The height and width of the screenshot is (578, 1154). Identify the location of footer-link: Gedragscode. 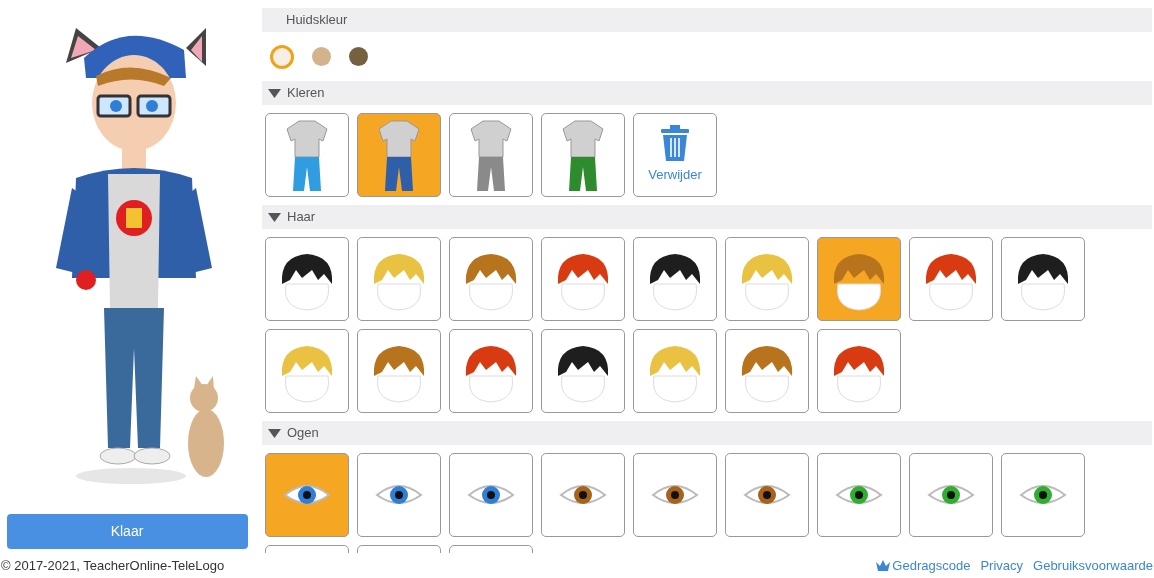
(923, 565).